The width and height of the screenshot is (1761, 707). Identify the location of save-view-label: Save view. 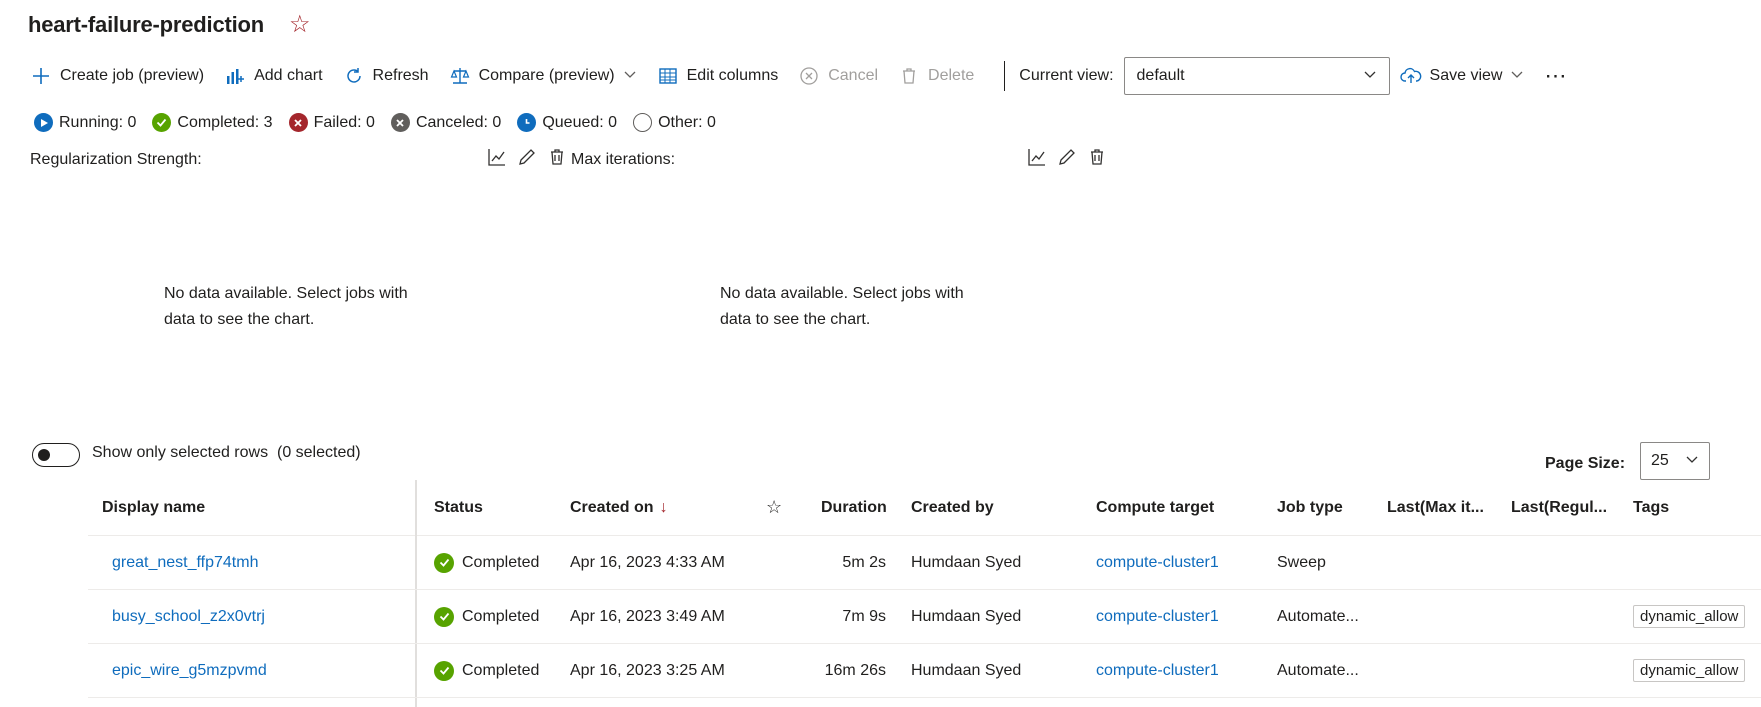
(1466, 75).